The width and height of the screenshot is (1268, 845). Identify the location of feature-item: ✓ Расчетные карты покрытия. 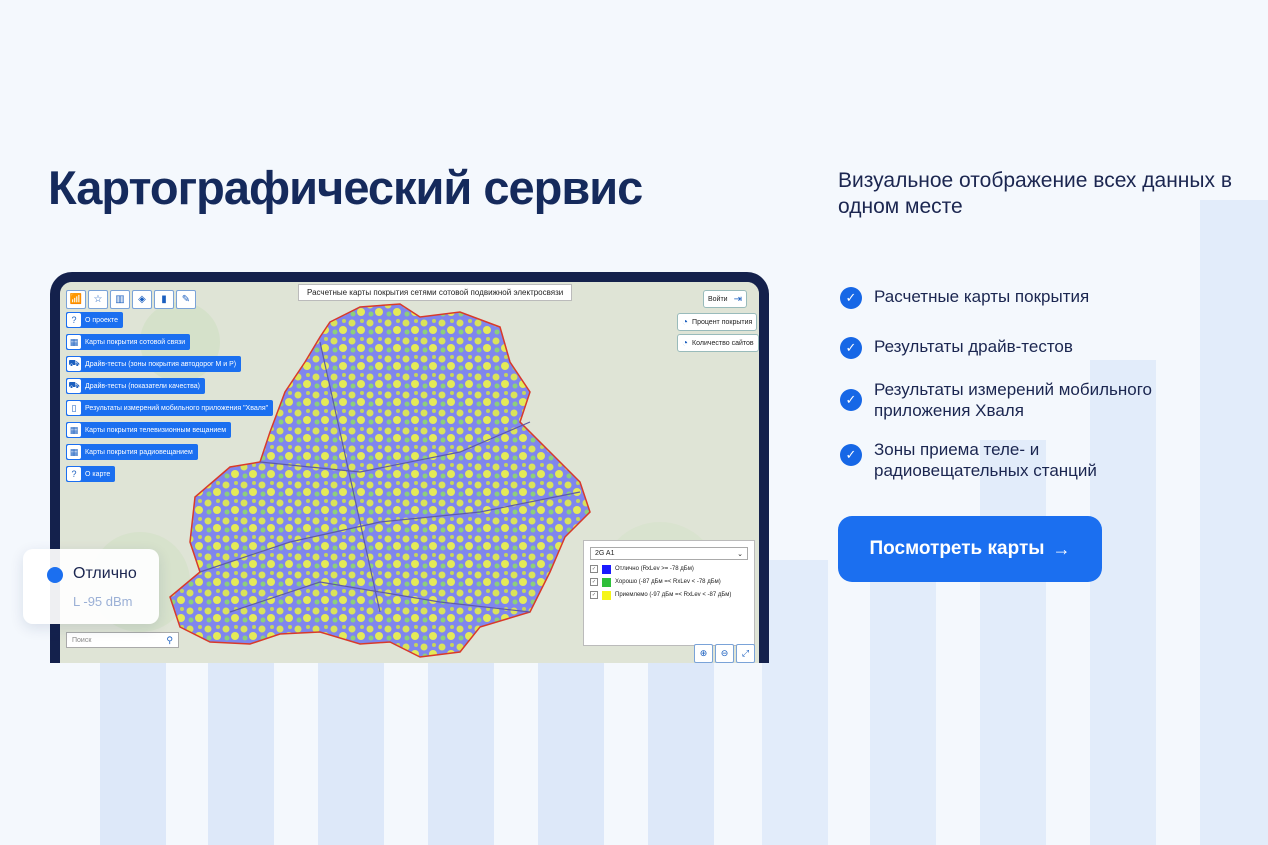
(964, 297).